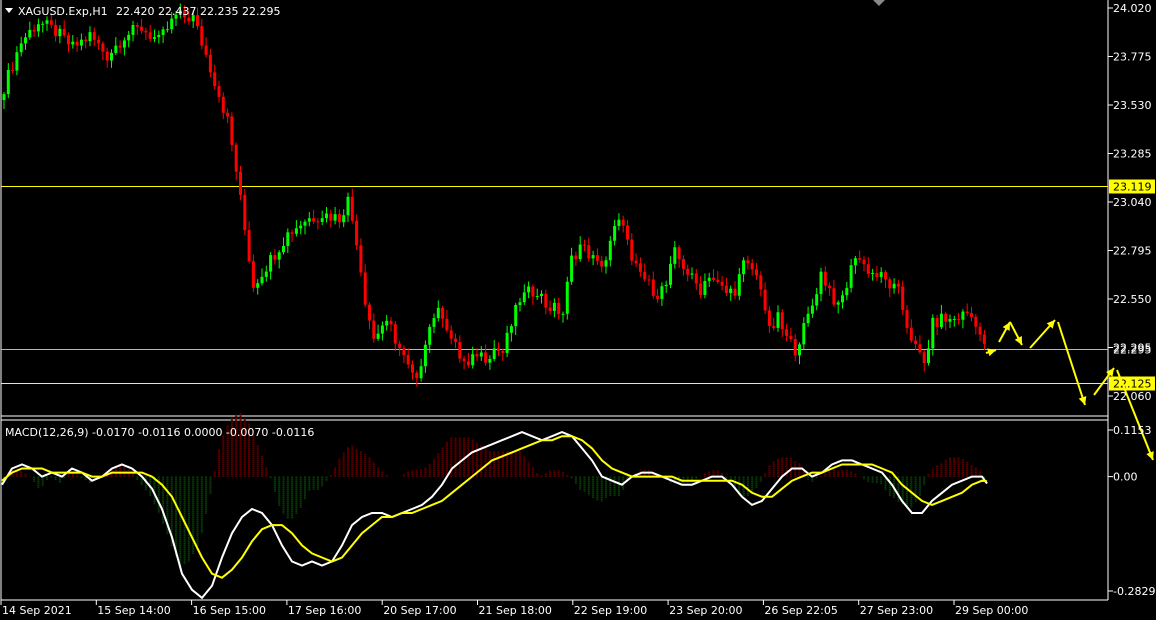 This screenshot has height=620, width=1156. What do you see at coordinates (610, 610) in the screenshot?
I see `time-tick-label: 22 Sep 19:00` at bounding box center [610, 610].